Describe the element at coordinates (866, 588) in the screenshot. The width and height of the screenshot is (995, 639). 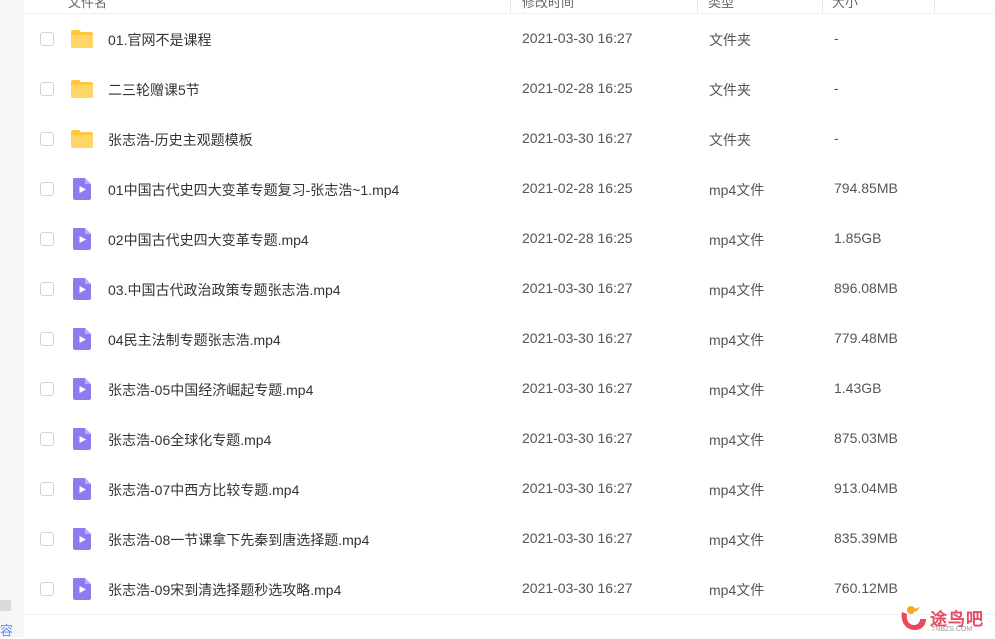
I see `file-size: 760.12MB` at that location.